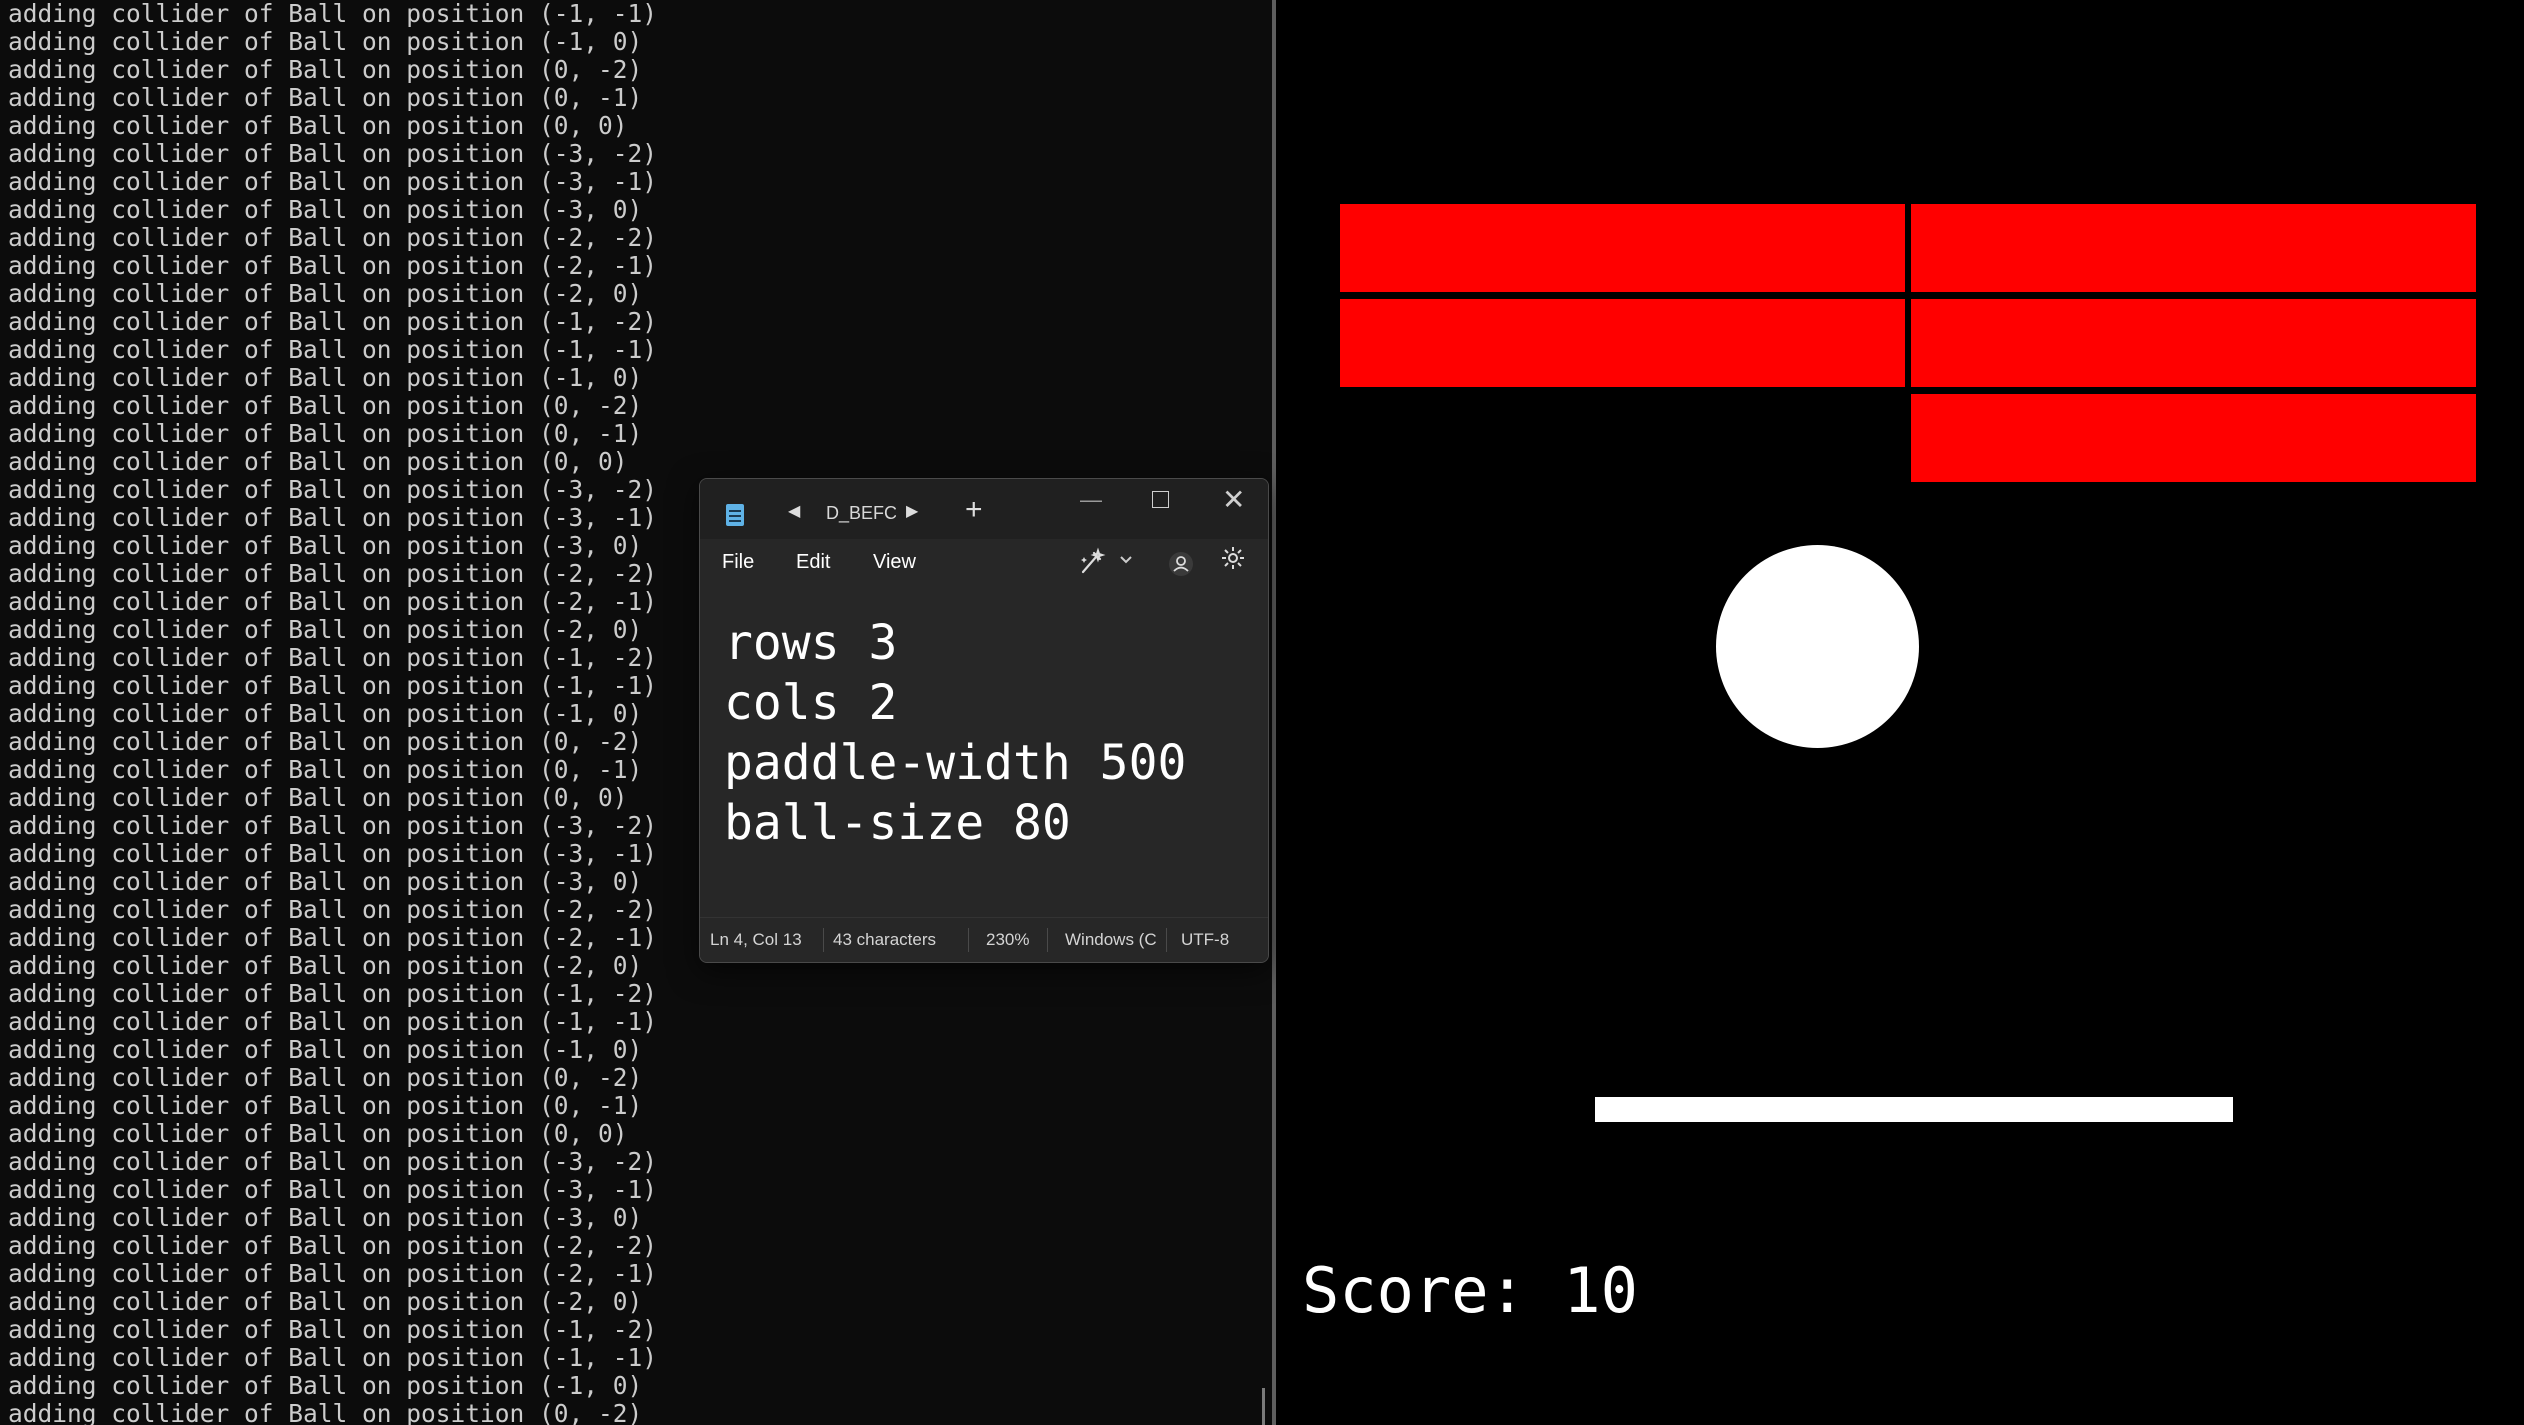 The height and width of the screenshot is (1425, 2524). I want to click on brick-row2-col2, so click(2193, 343).